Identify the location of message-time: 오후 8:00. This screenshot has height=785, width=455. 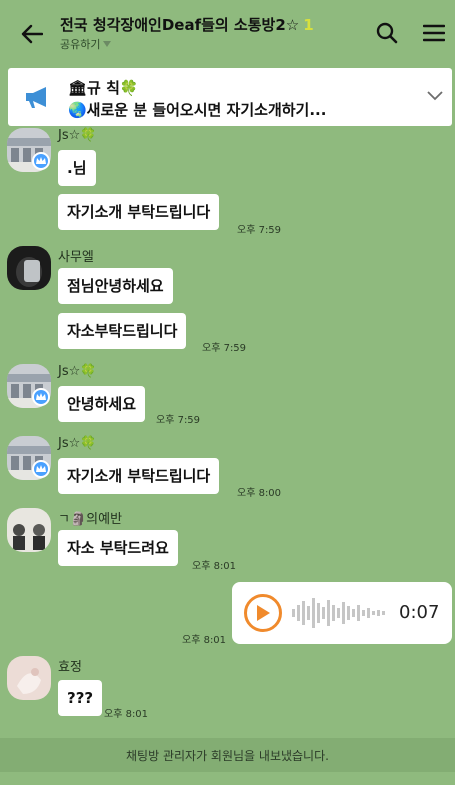
(259, 493).